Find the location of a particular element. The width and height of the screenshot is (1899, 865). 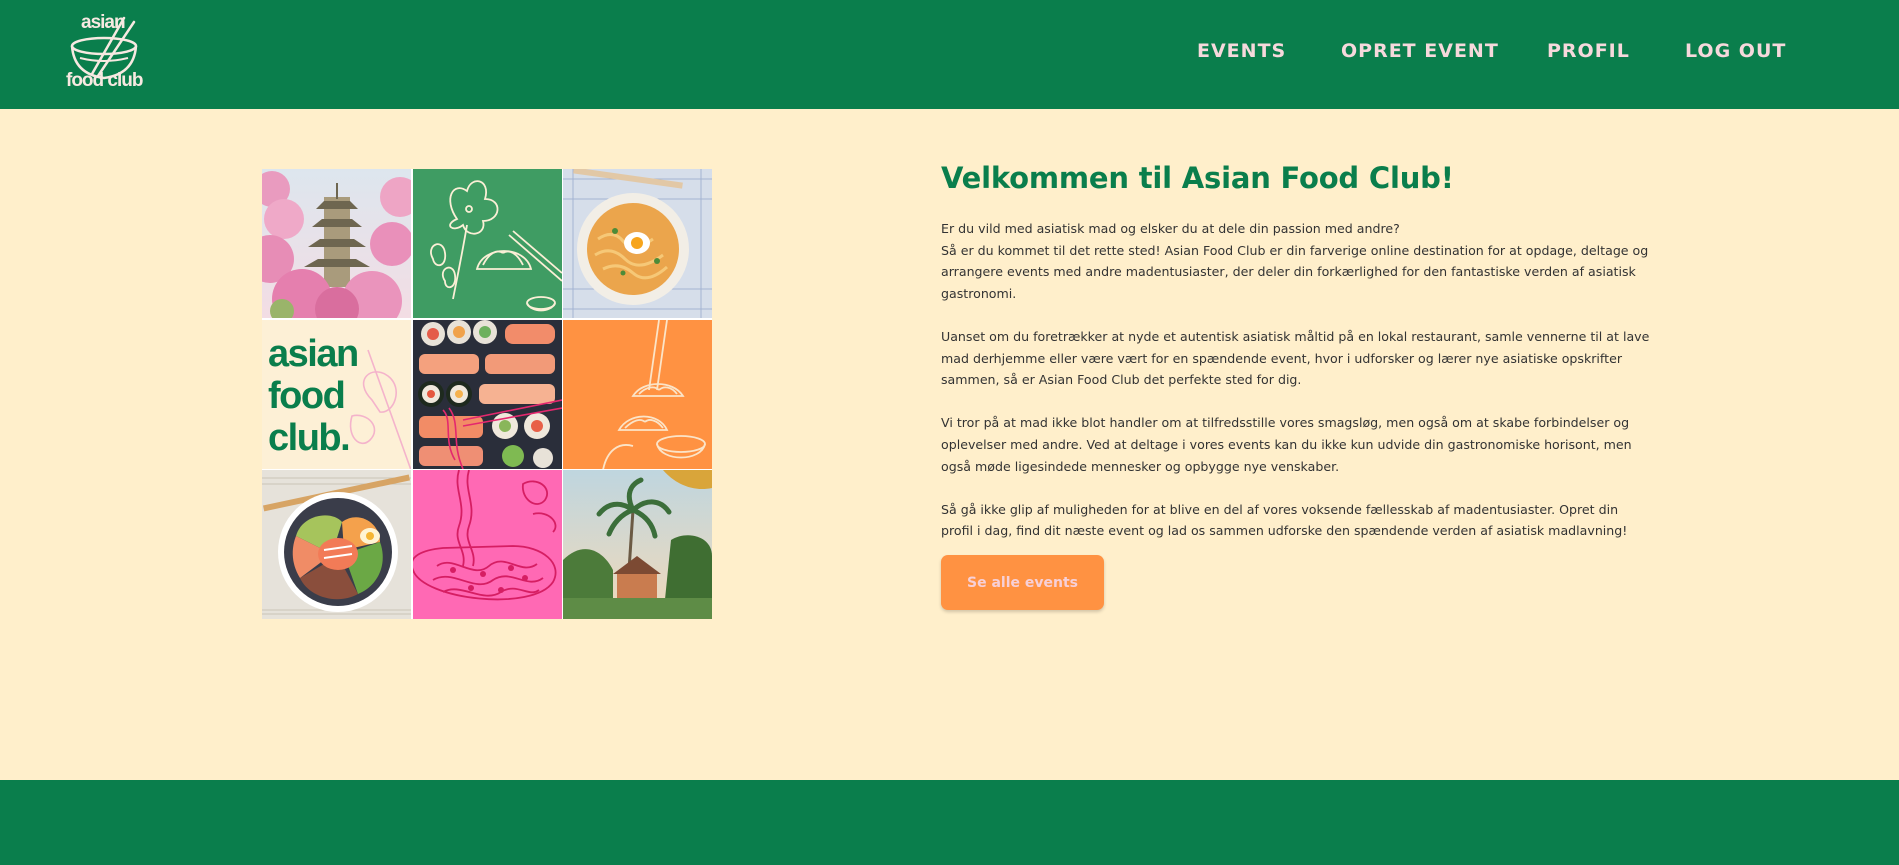

pagoda-cherry-blossom-photo is located at coordinates (336, 243).